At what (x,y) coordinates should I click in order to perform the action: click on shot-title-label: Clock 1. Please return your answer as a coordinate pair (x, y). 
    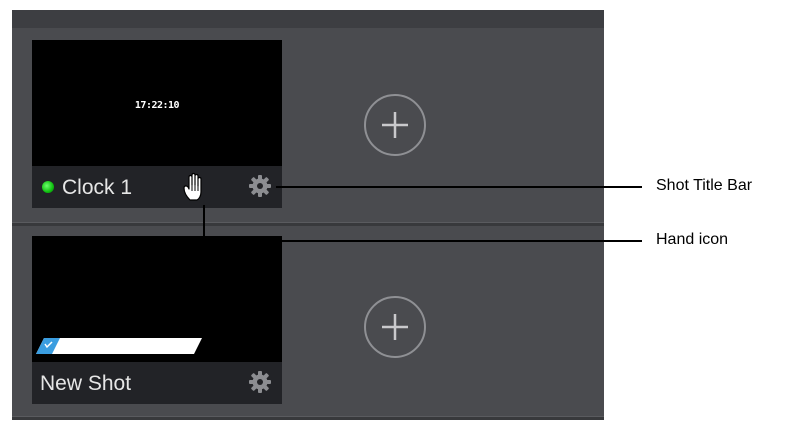
    Looking at the image, I should click on (97, 187).